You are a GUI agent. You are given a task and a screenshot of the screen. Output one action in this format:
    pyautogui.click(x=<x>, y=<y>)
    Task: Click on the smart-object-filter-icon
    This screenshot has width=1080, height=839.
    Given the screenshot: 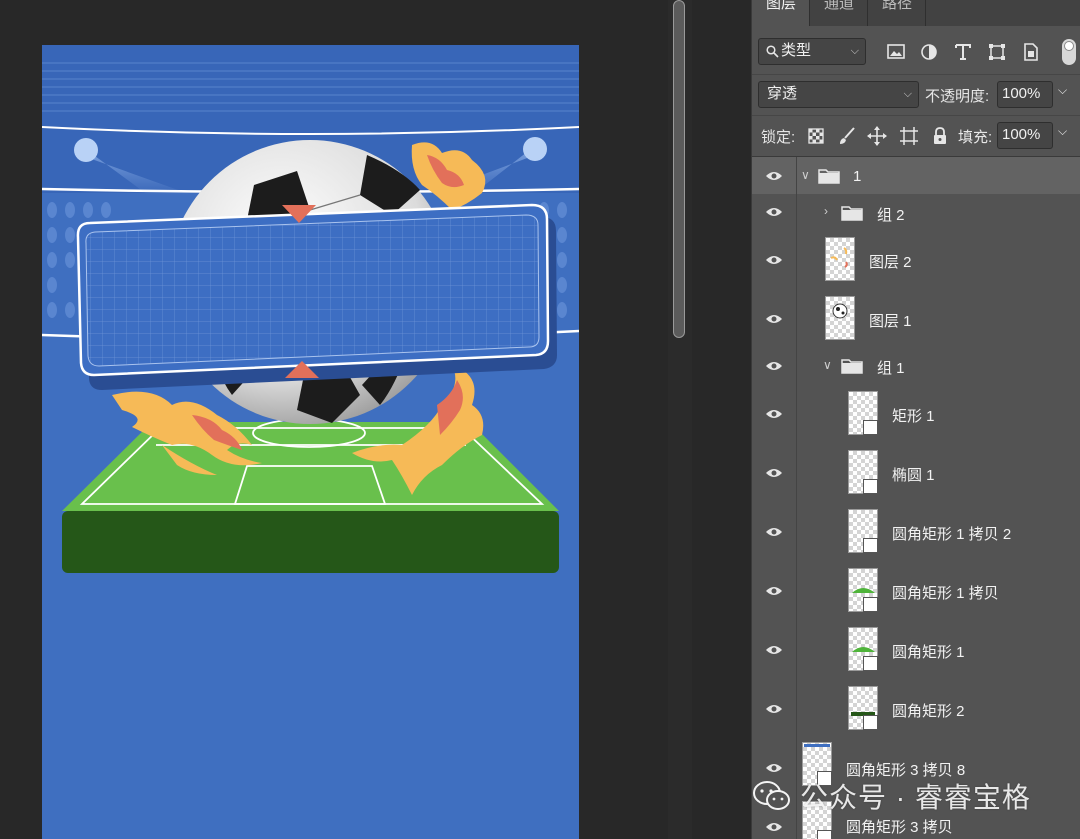 What is the action you would take?
    pyautogui.click(x=1031, y=52)
    